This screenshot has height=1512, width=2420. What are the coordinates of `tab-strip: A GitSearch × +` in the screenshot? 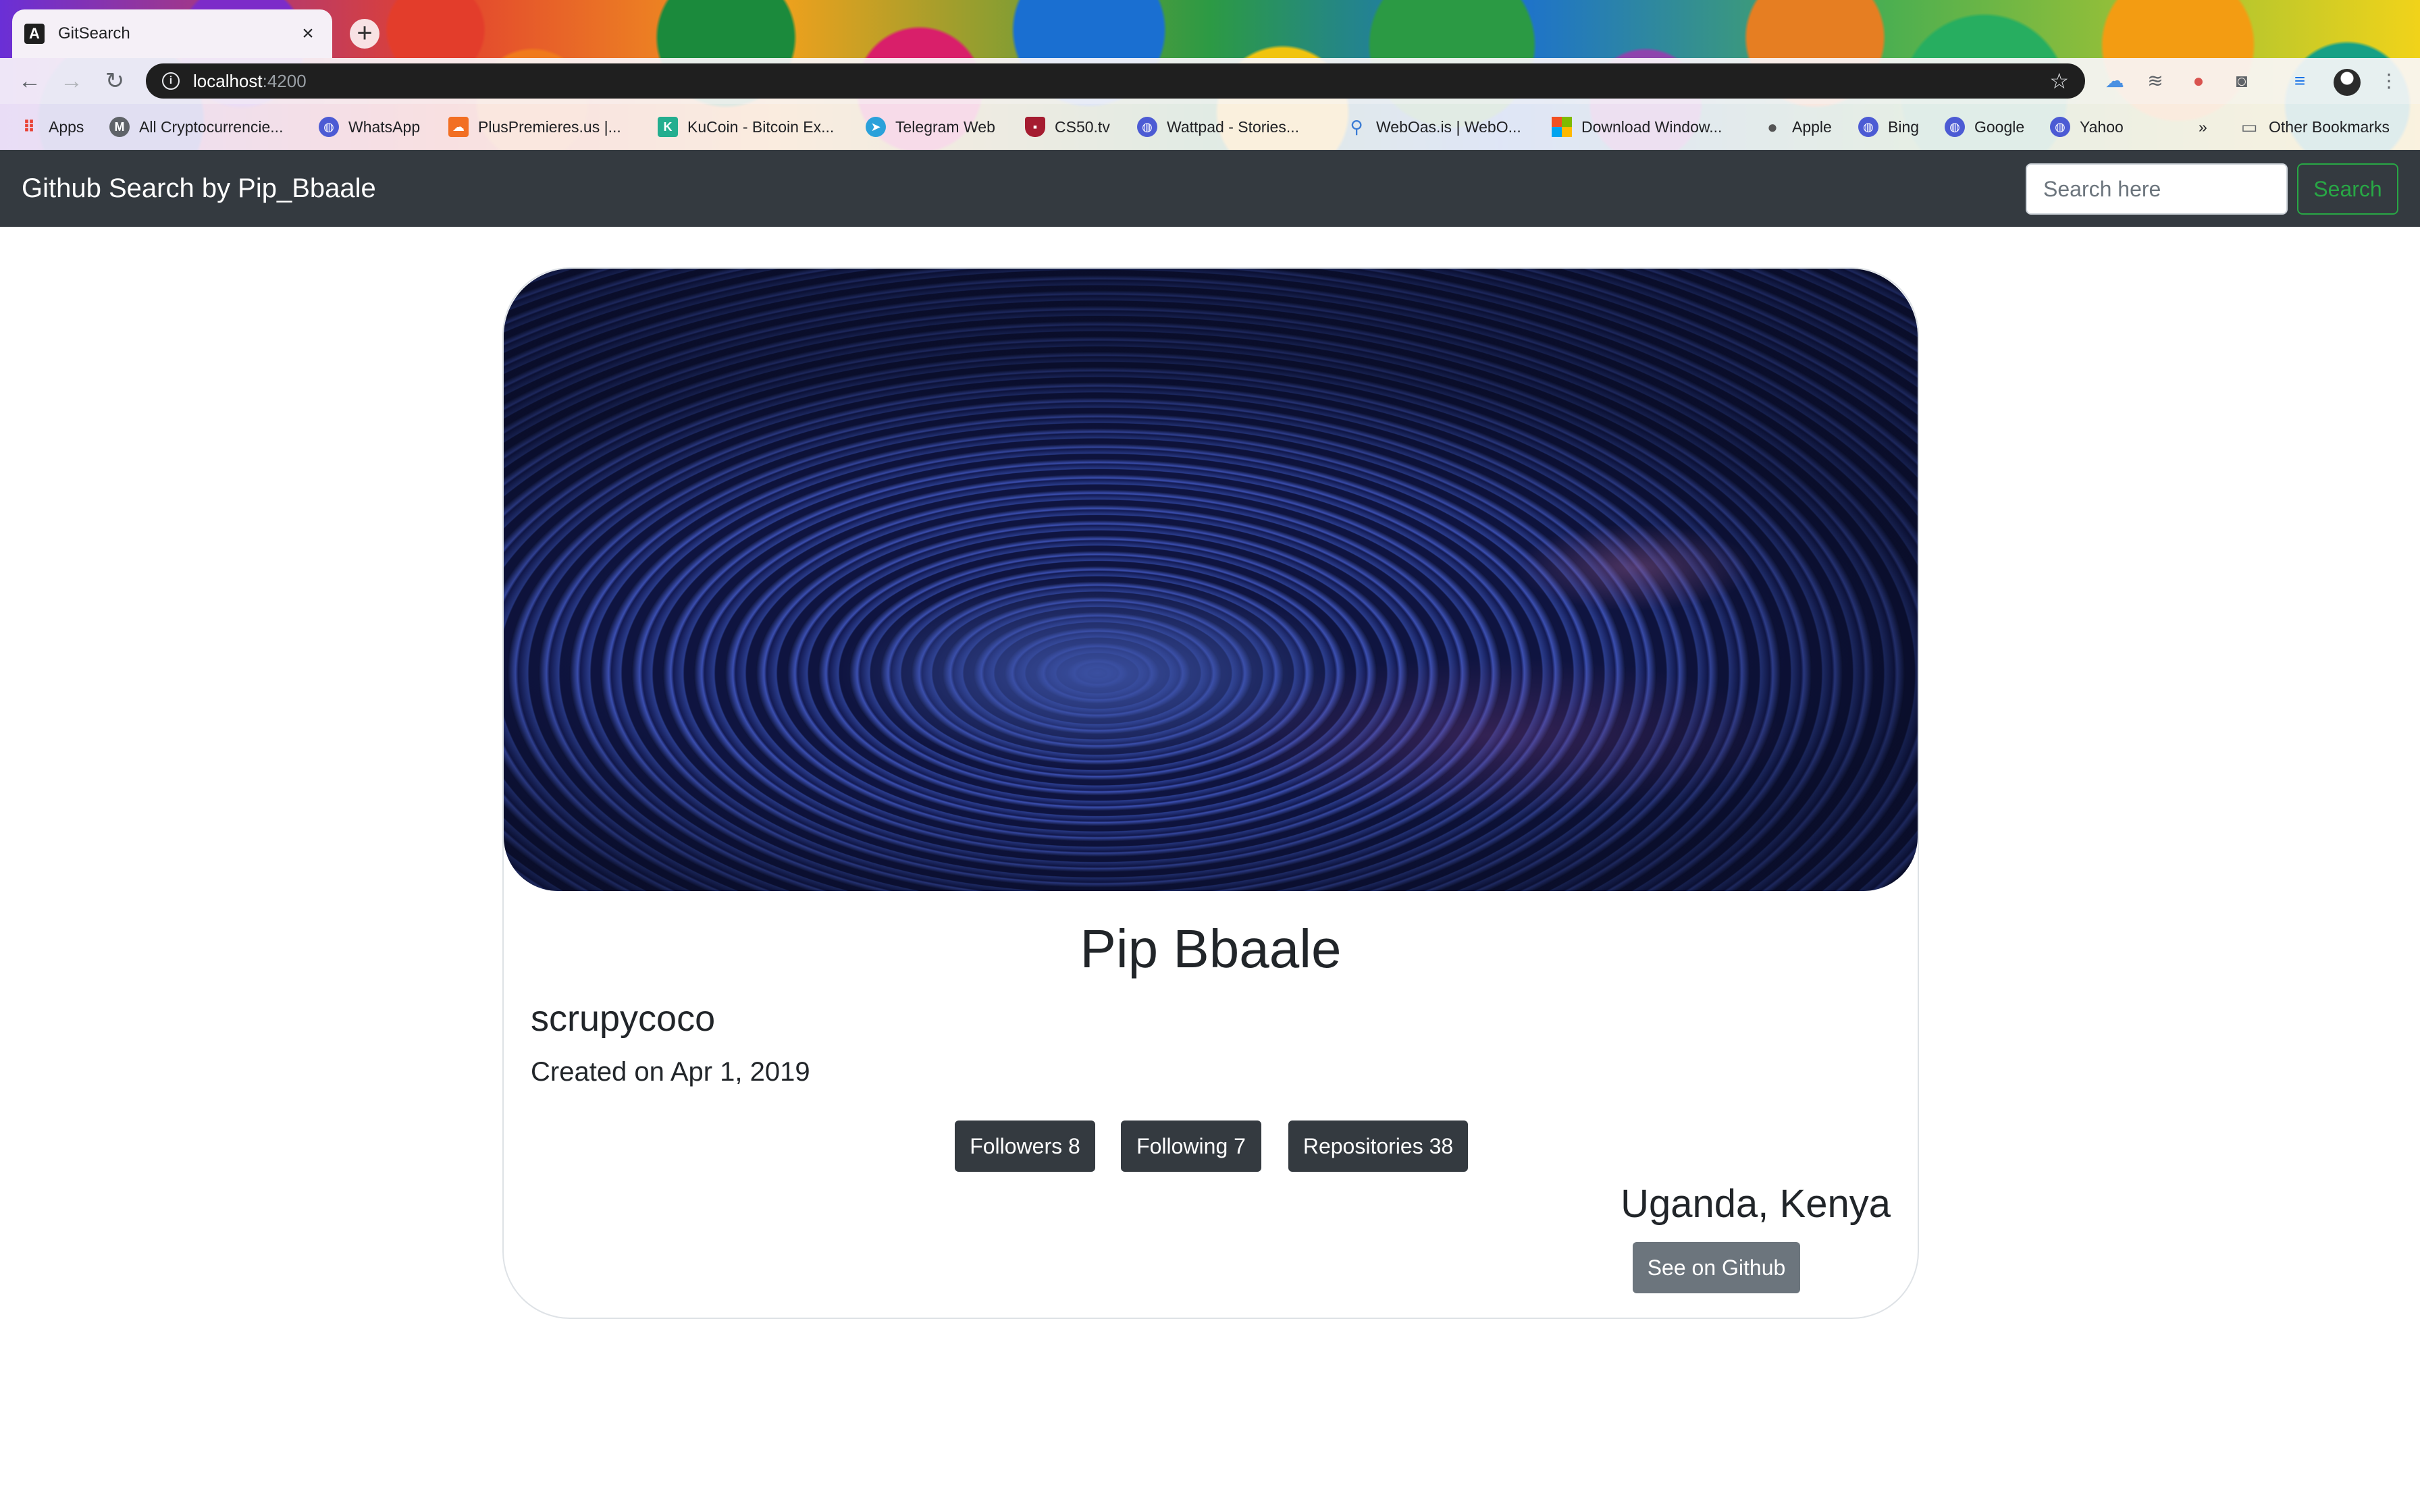 It's located at (1210, 29).